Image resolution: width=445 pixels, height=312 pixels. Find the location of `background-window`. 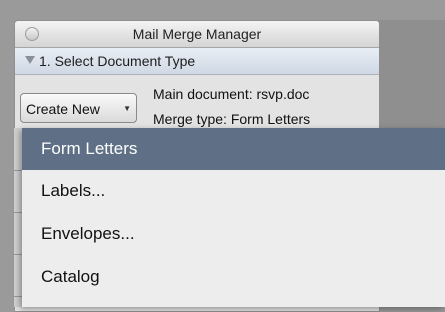

background-window is located at coordinates (411, 75).